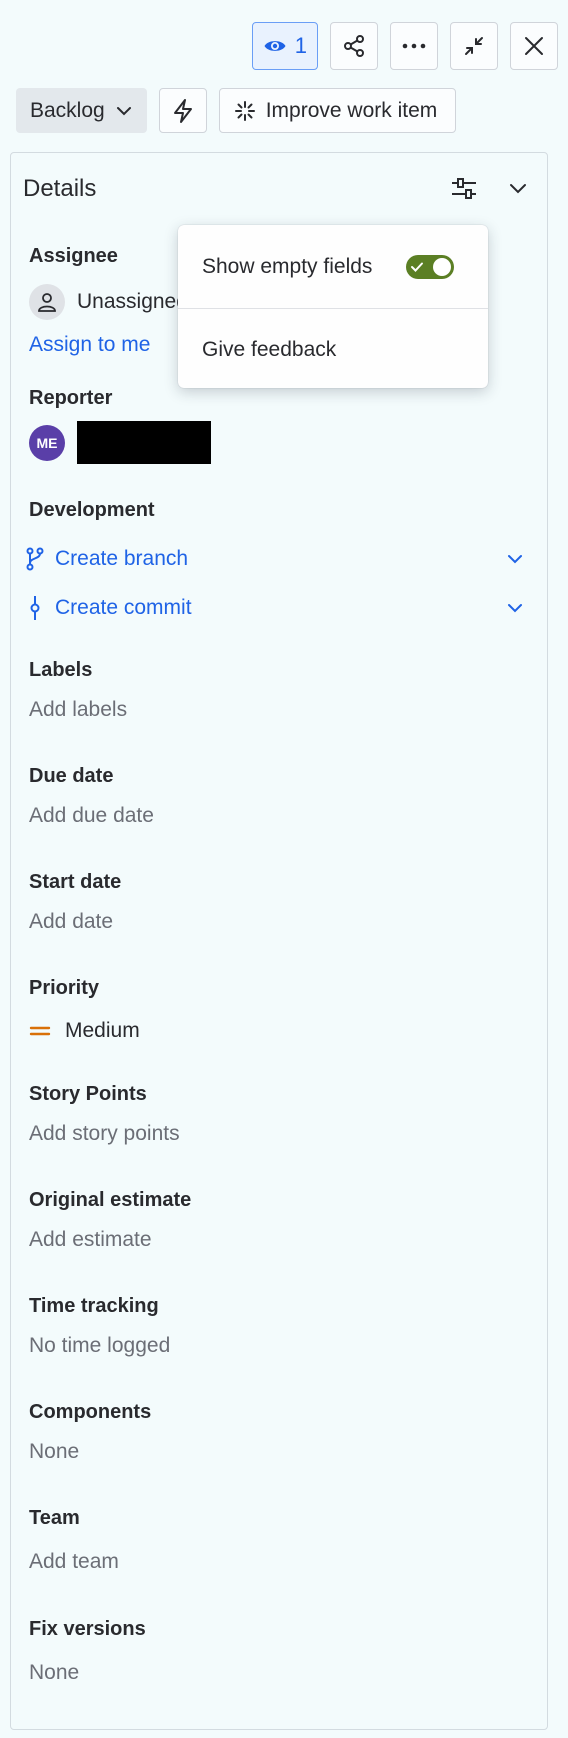 The image size is (568, 1738). What do you see at coordinates (442, 267) in the screenshot?
I see `toggle-knob` at bounding box center [442, 267].